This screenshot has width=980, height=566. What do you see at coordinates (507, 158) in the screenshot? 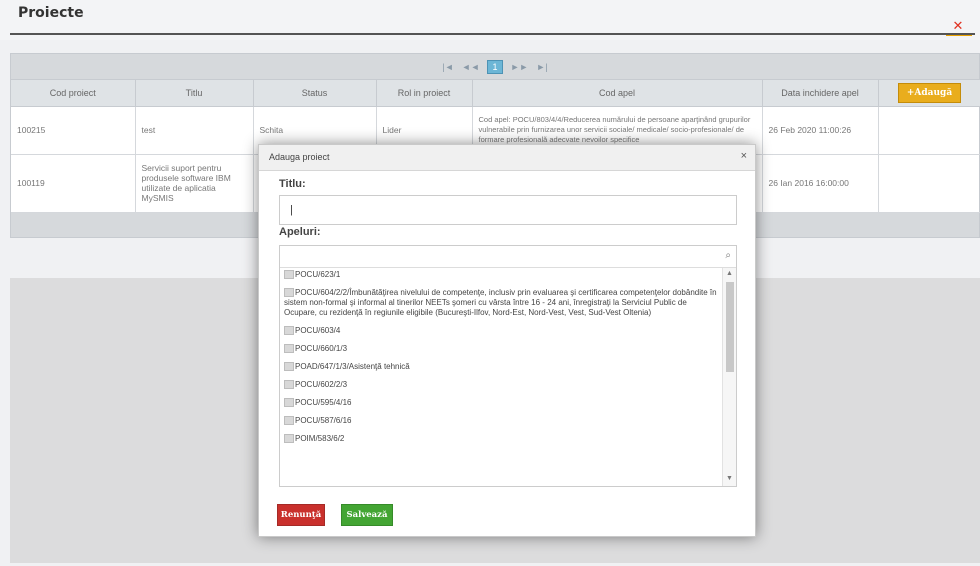
I see `dialog-titlebar: Adauga proiect ×` at bounding box center [507, 158].